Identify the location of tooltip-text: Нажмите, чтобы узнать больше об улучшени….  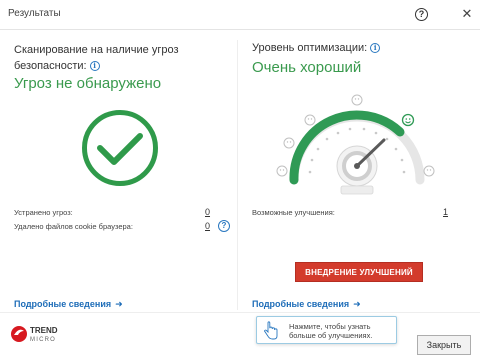
(331, 331).